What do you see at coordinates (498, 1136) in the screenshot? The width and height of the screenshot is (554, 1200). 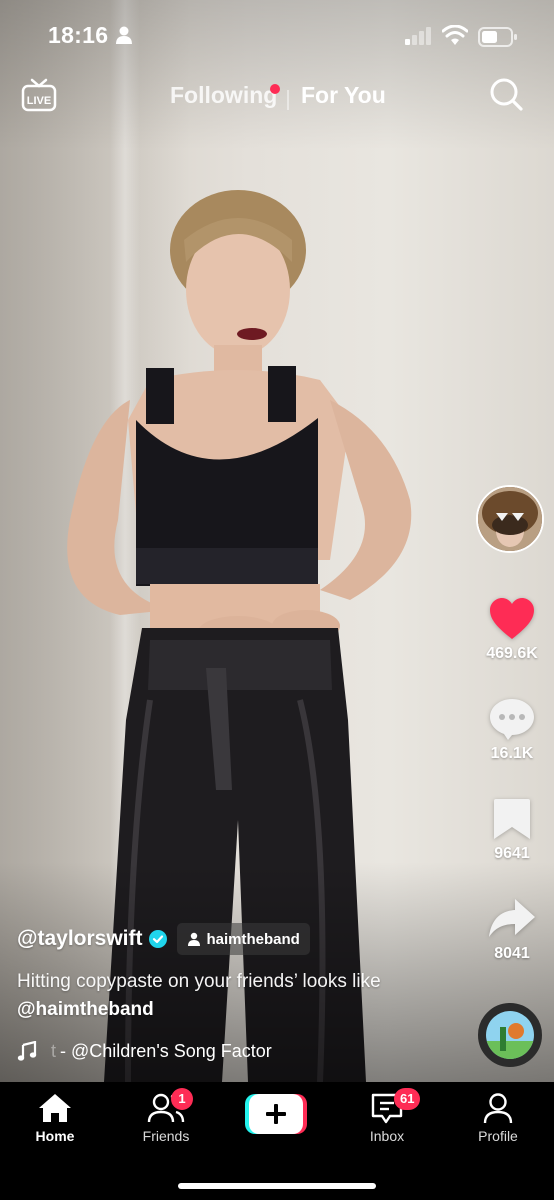 I see `nav-profile-label: Profile` at bounding box center [498, 1136].